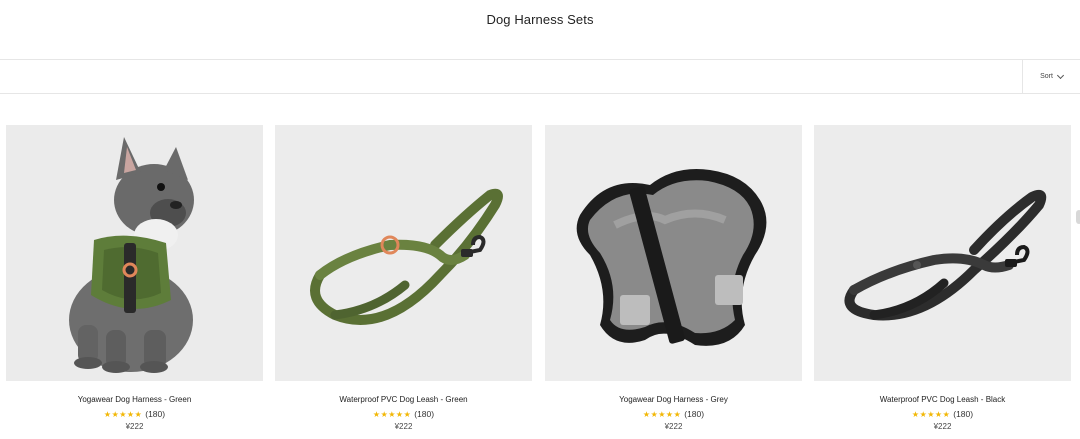 This screenshot has width=1080, height=439. Describe the element at coordinates (540, 19) in the screenshot. I see `page-title: Dog Harness Sets` at that location.